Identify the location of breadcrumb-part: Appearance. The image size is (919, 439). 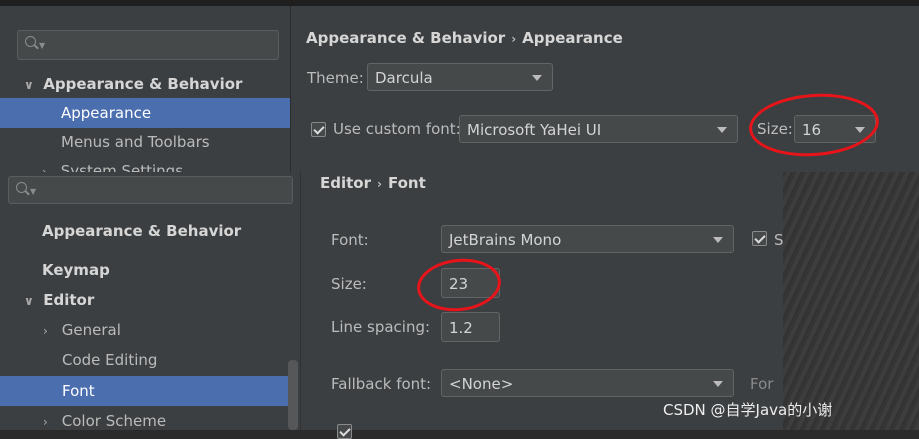
(572, 38).